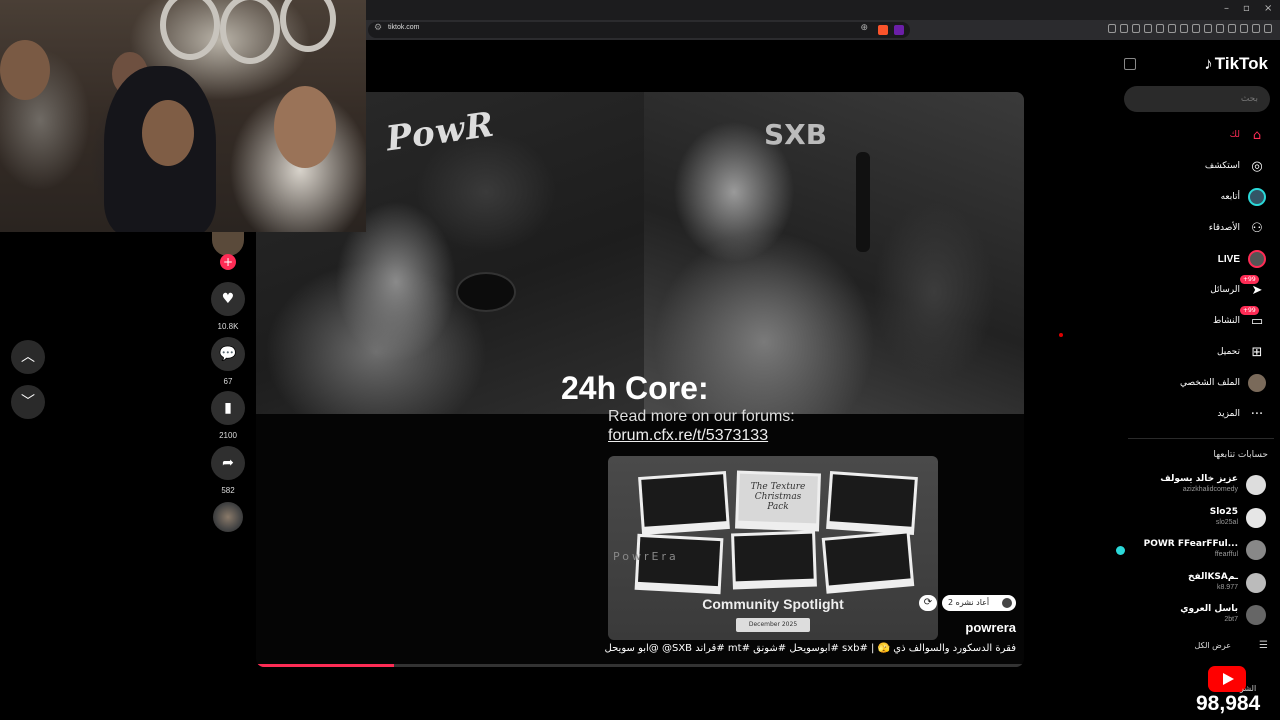  What do you see at coordinates (1226, 8) in the screenshot?
I see `minimize-icon: –` at bounding box center [1226, 8].